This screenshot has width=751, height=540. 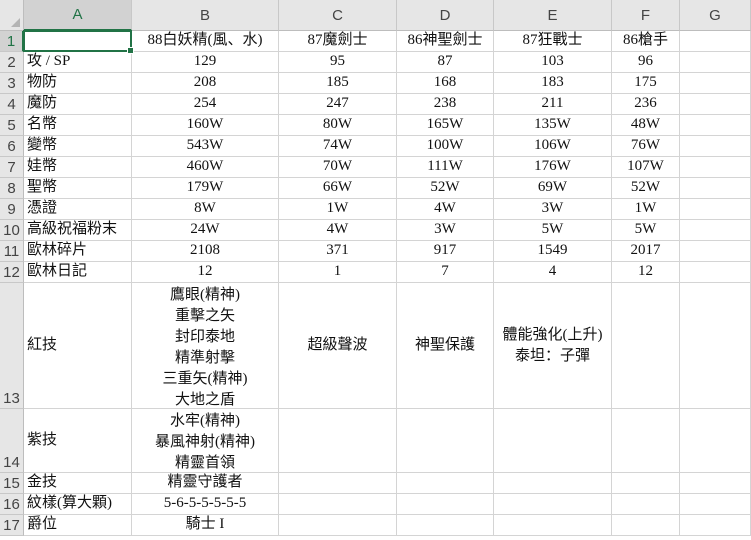 What do you see at coordinates (553, 209) in the screenshot?
I see `cell-E9: 3W` at bounding box center [553, 209].